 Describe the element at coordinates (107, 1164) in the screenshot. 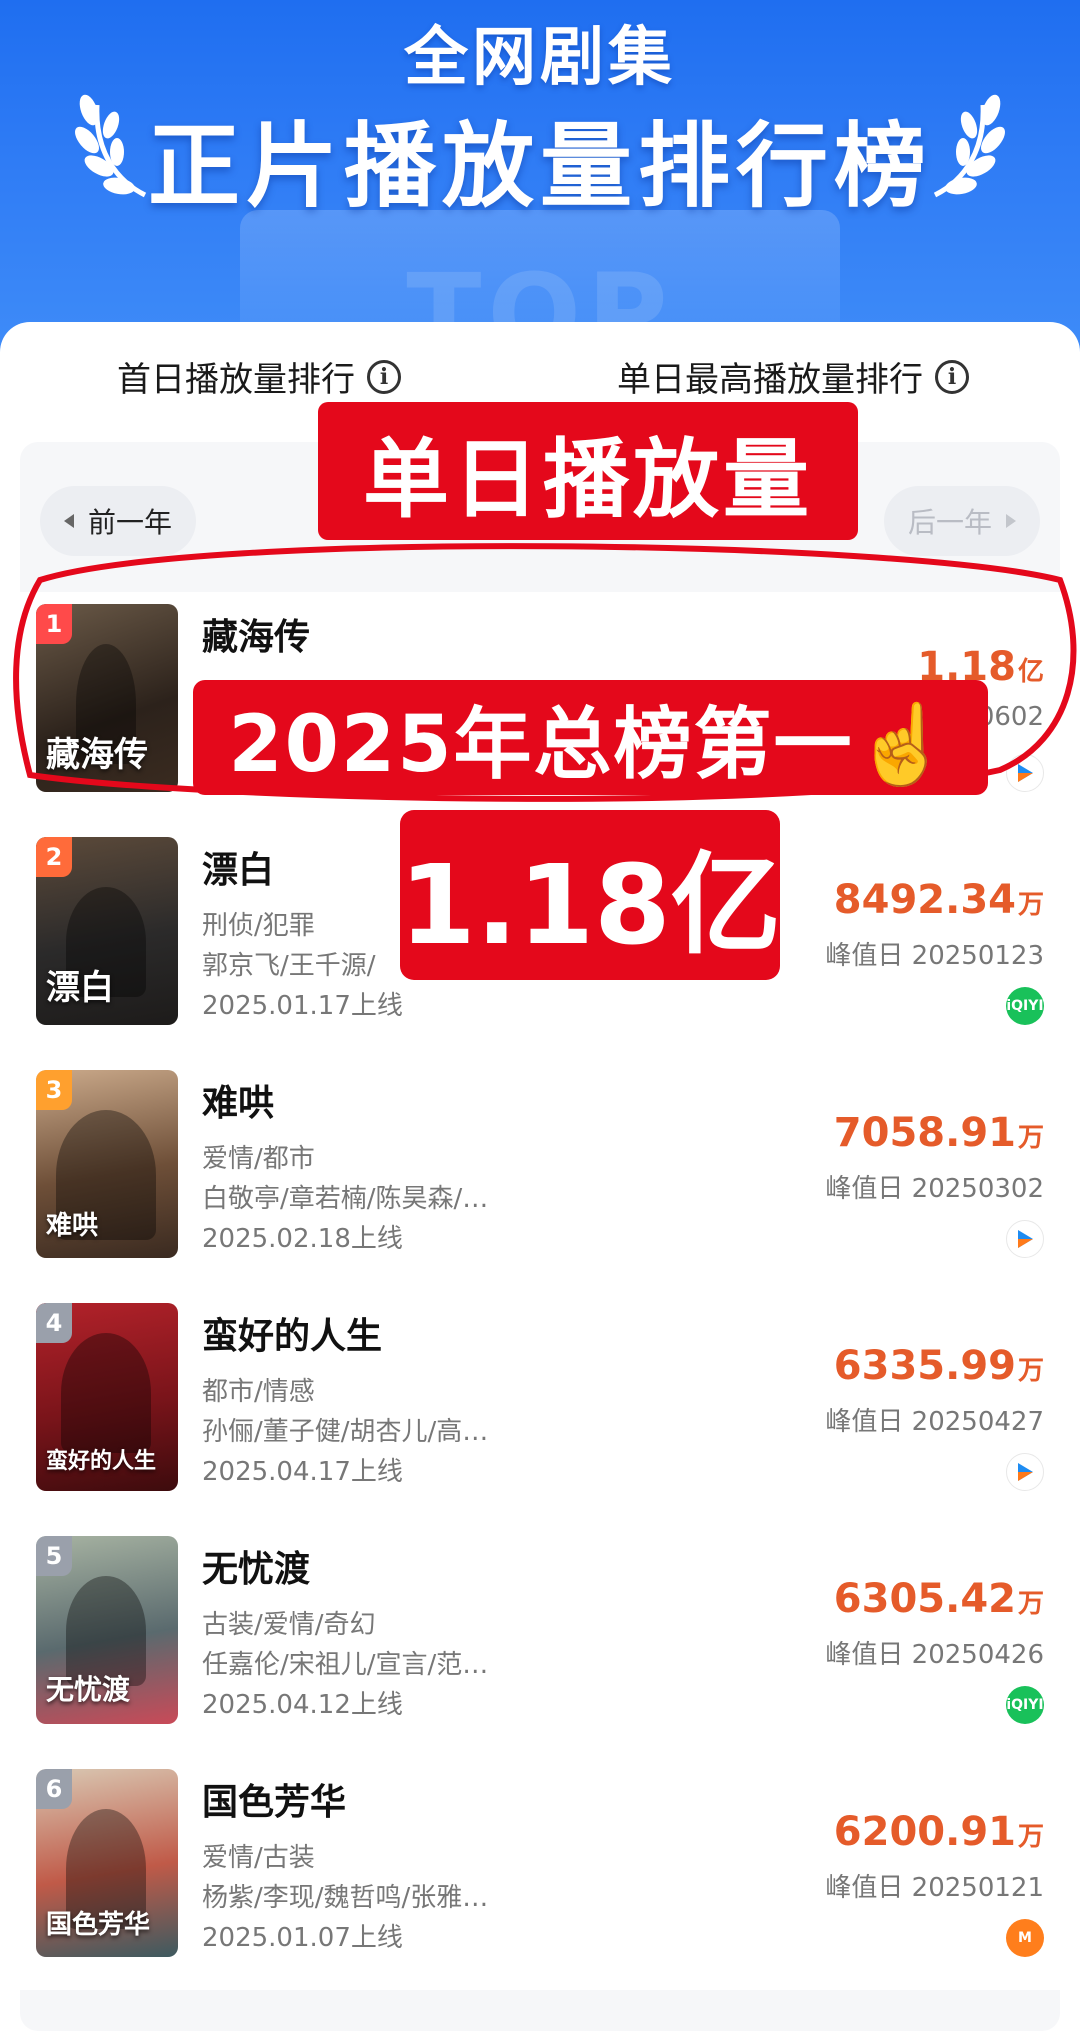

I see `poster-image: 3 难哄` at that location.